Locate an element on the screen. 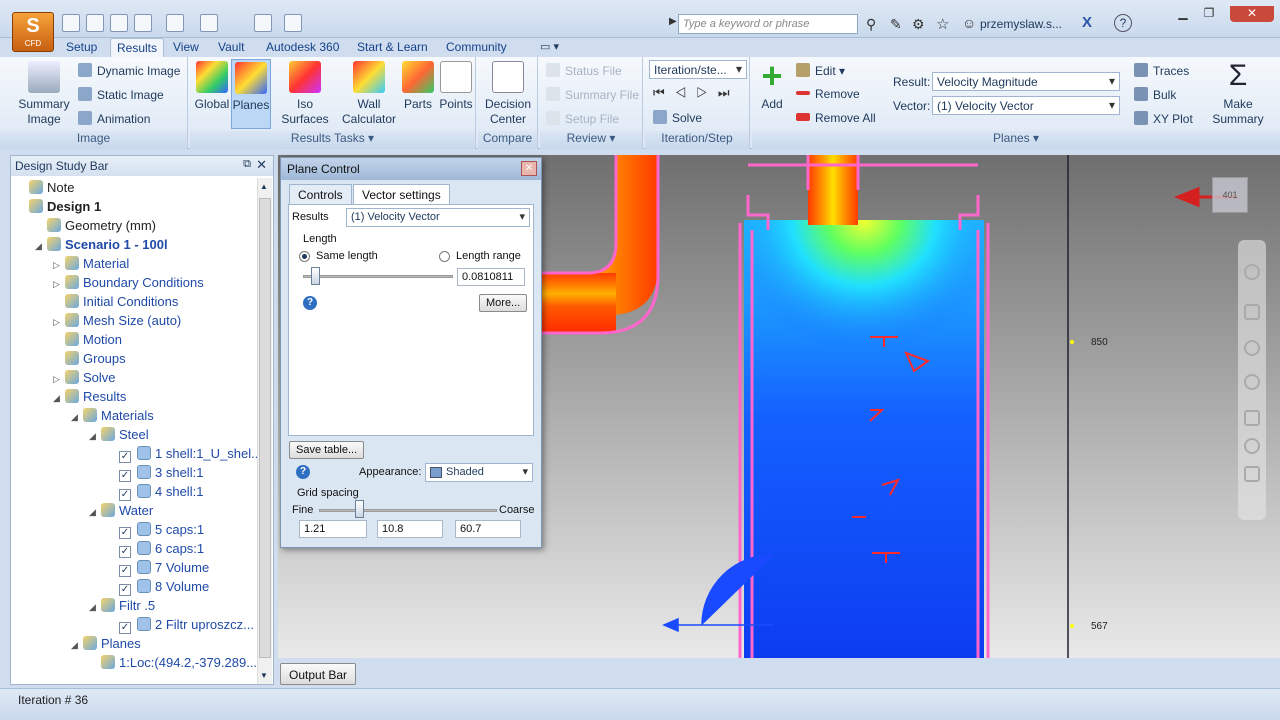 This screenshot has height=720, width=1280. tree-item: ✓ 4 shell:1 is located at coordinates (155, 491).